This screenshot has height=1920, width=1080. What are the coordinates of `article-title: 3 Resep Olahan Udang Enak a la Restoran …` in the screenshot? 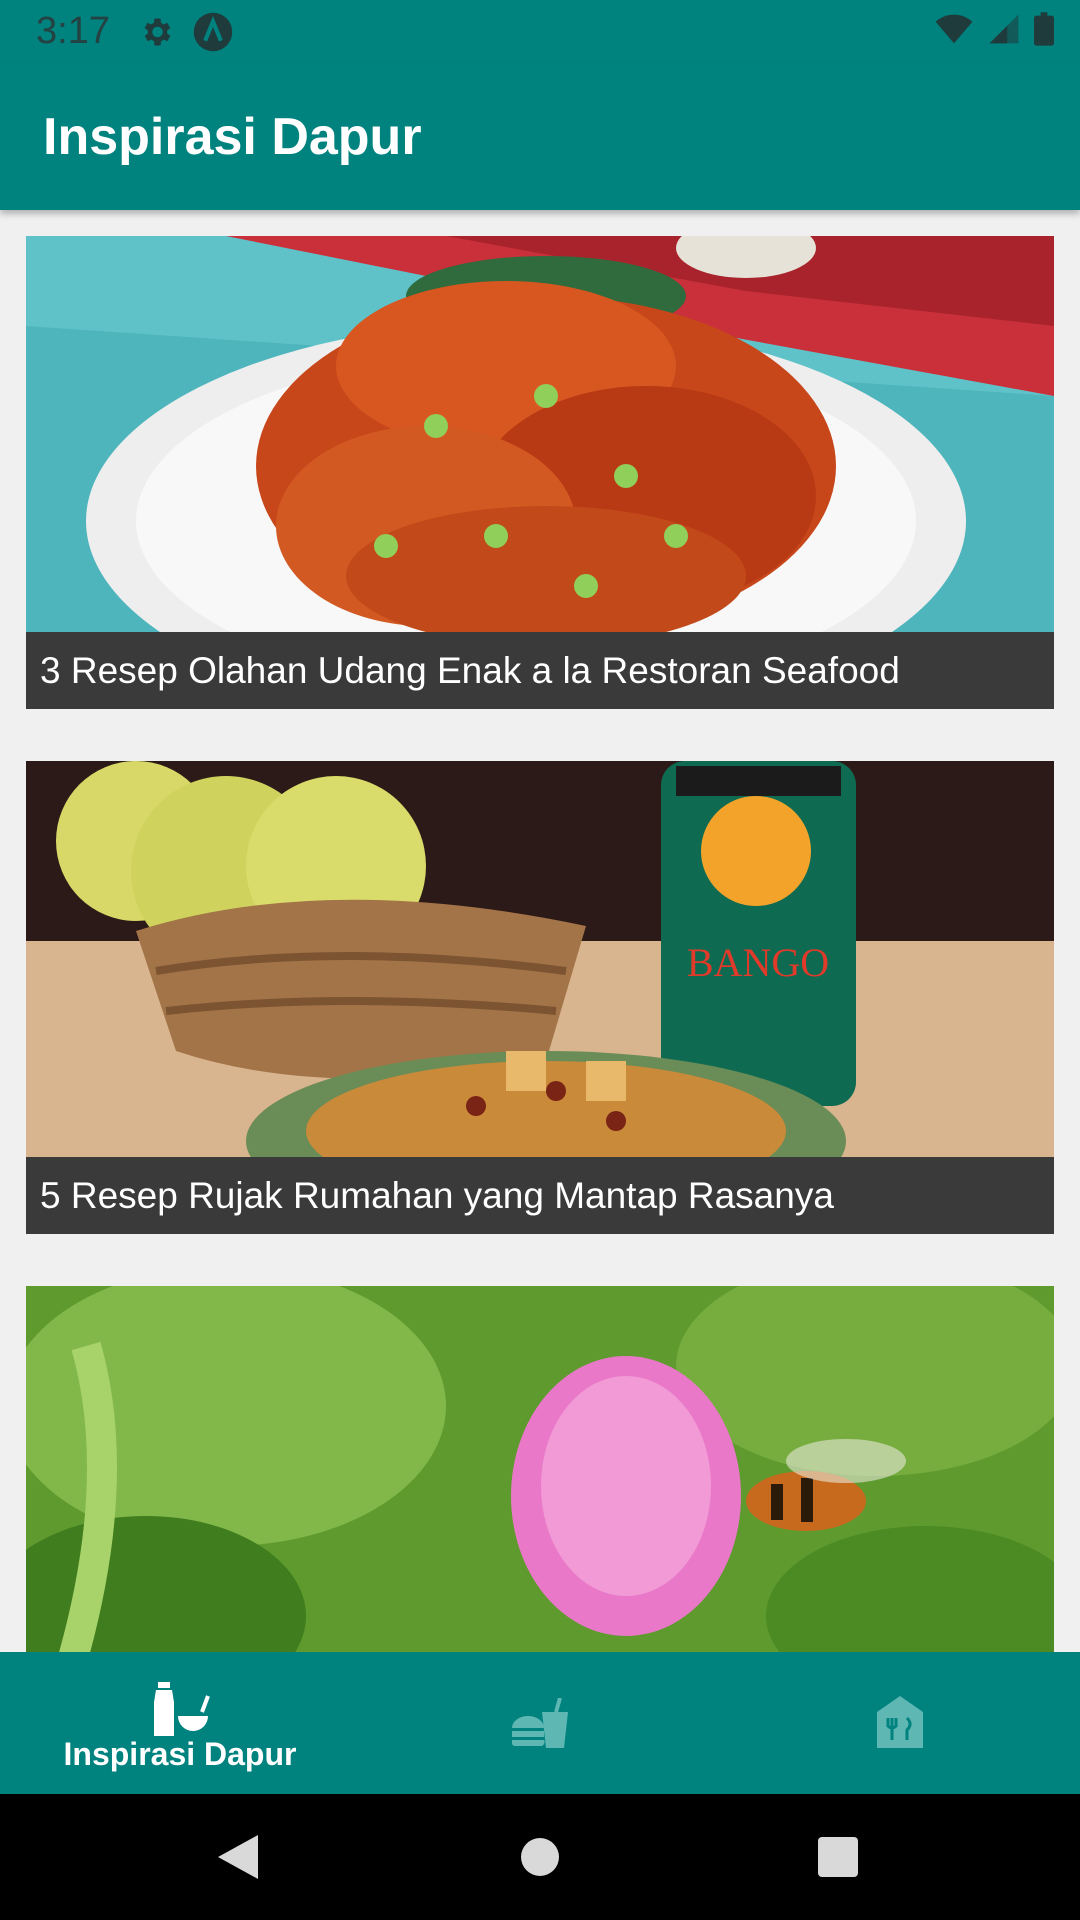 It's located at (540, 670).